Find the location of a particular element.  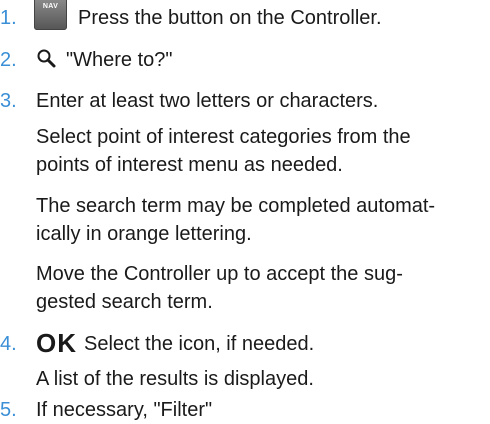

nav-button-label: NAV is located at coordinates (50, 6).